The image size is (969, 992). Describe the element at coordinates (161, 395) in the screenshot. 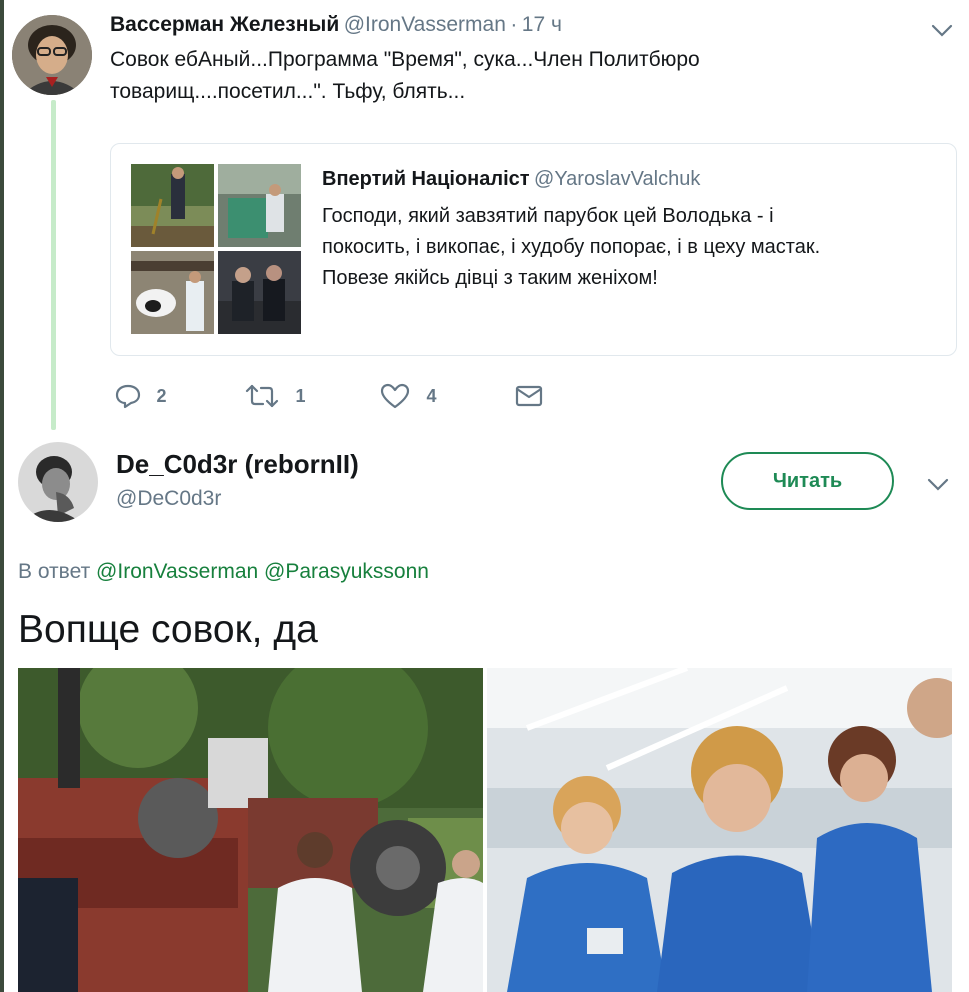

I see `reply-count: 2` at that location.